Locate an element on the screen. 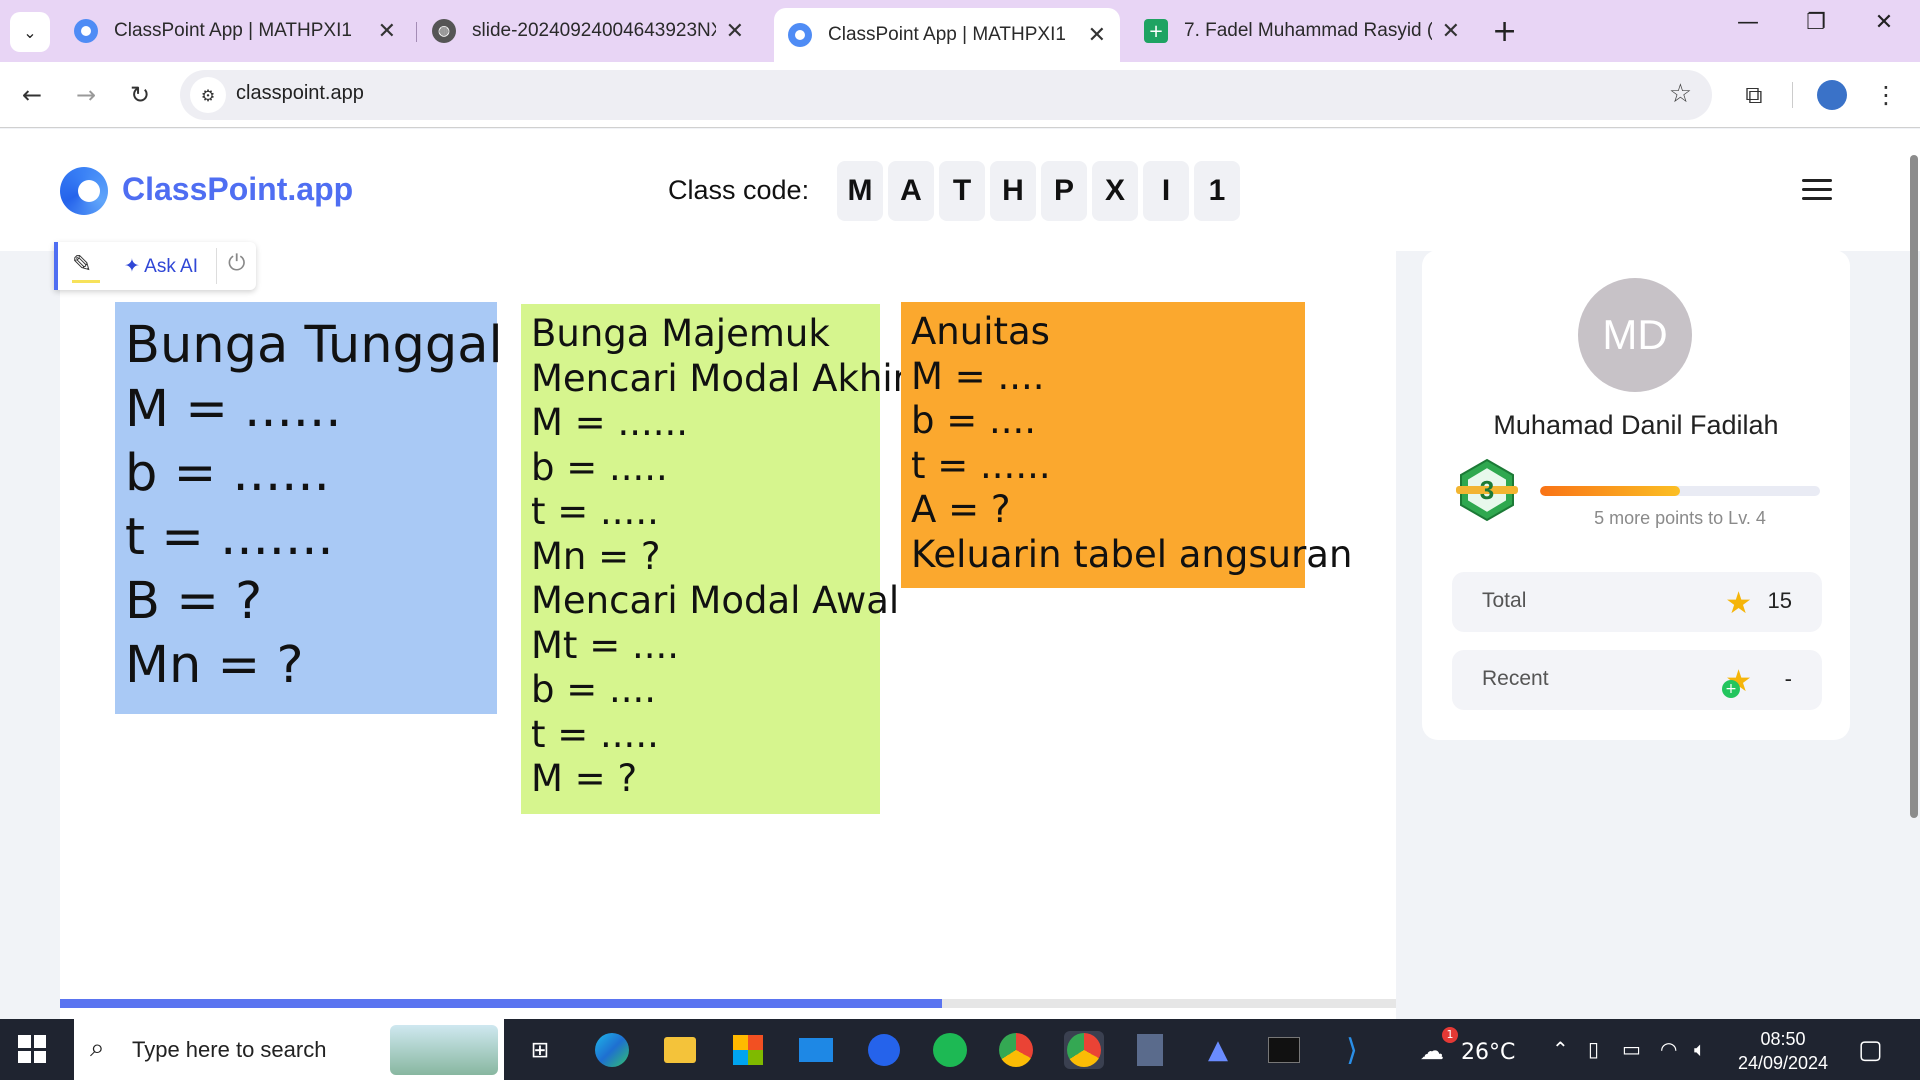 The width and height of the screenshot is (1920, 1080). pen-icon: ✎ is located at coordinates (82, 264).